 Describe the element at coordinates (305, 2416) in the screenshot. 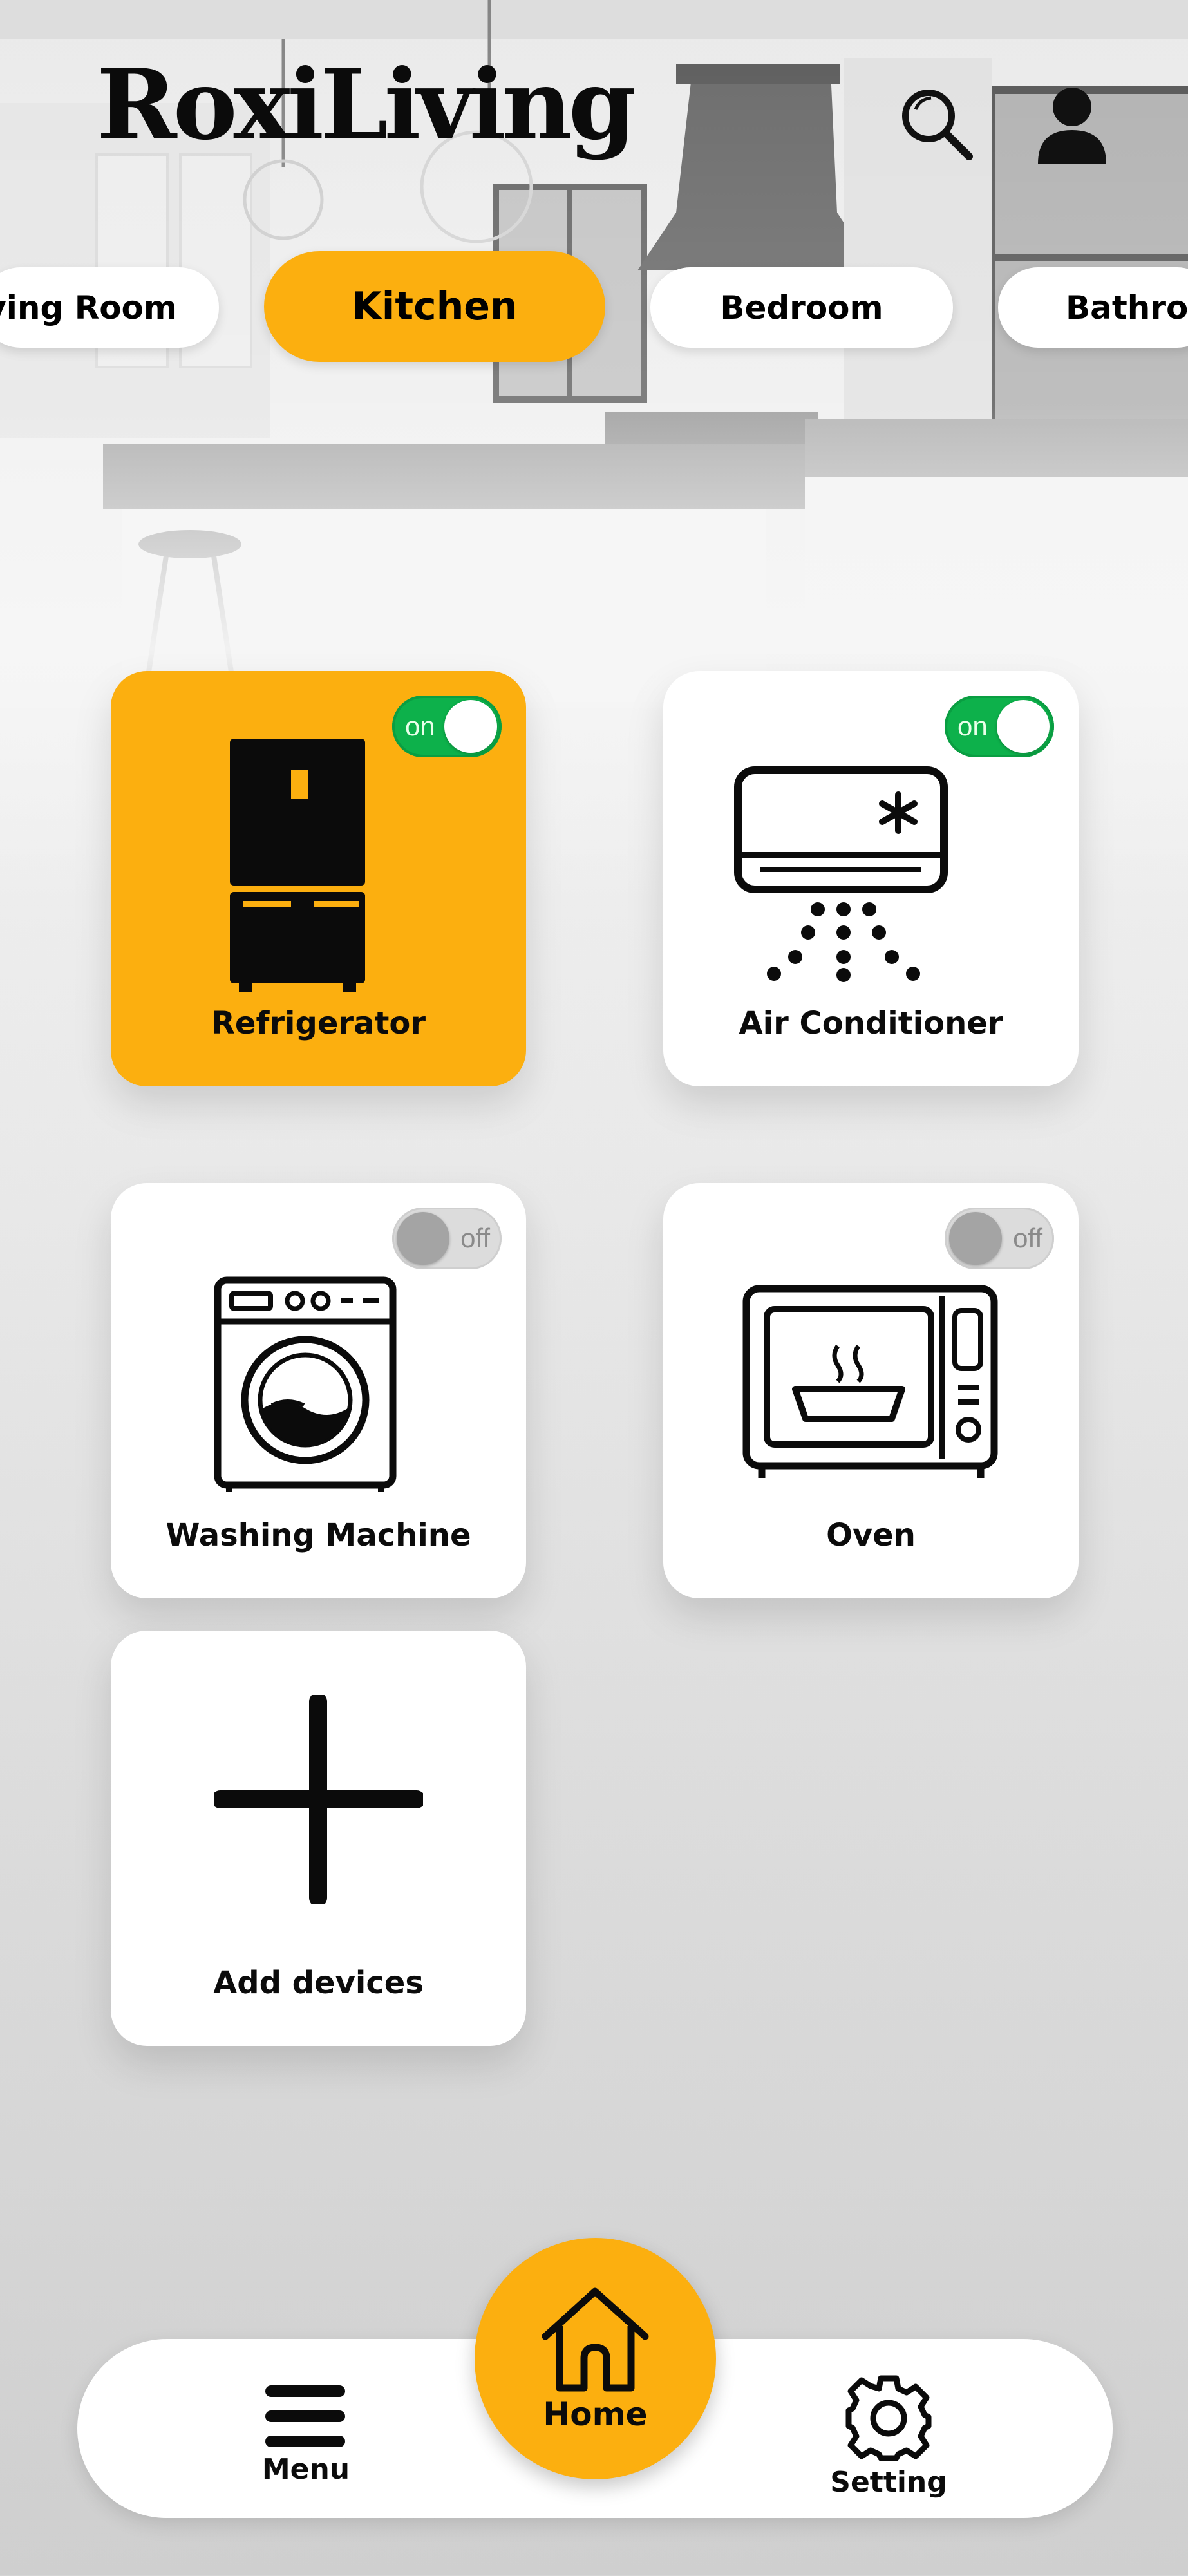

I see `hamburger-menu-icon` at that location.